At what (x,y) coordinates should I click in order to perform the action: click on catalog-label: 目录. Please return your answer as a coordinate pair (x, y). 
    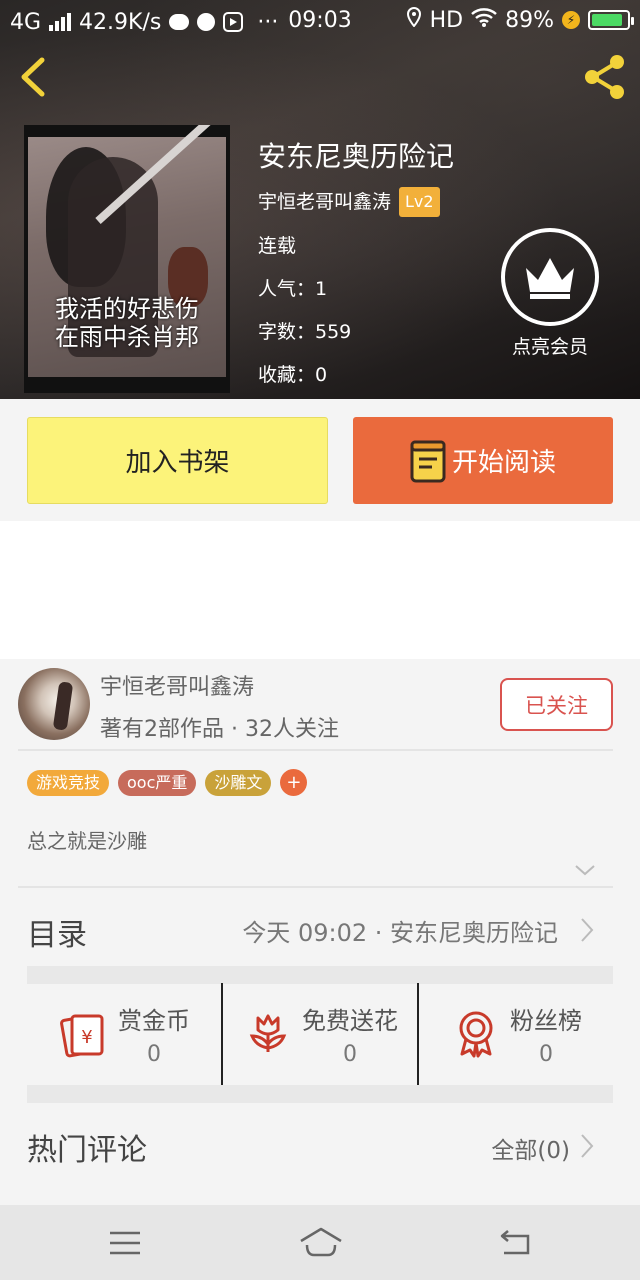
    Looking at the image, I should click on (57, 935).